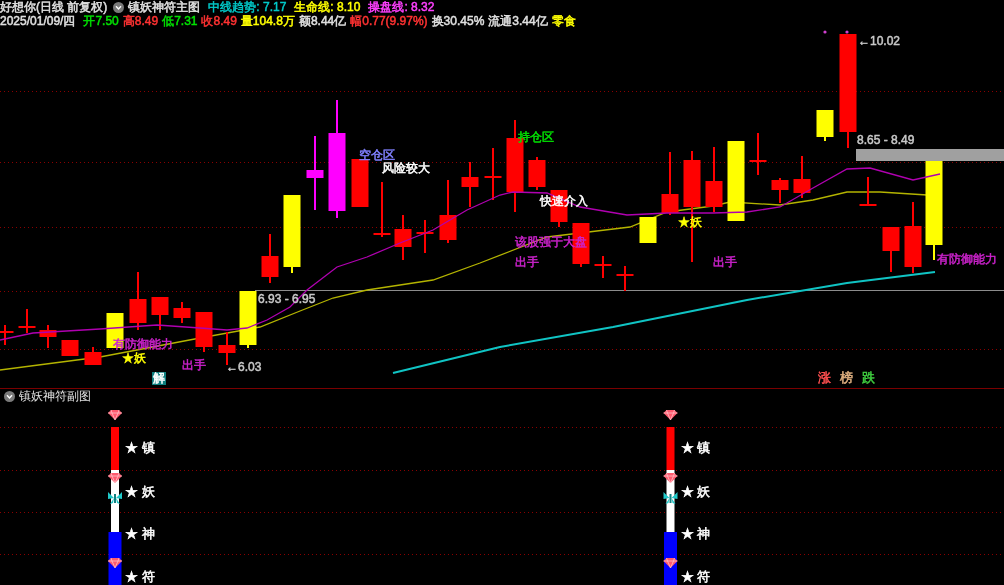  Describe the element at coordinates (563, 21) in the screenshot. I see `quote-field: 零食` at that location.